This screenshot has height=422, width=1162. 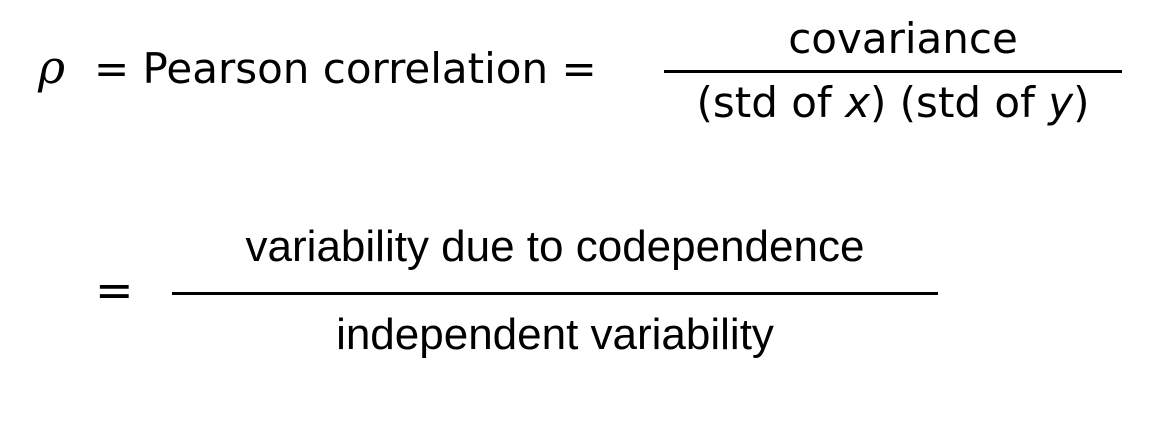 What do you see at coordinates (771, 102) in the screenshot?
I see `std-text-1: (std of` at bounding box center [771, 102].